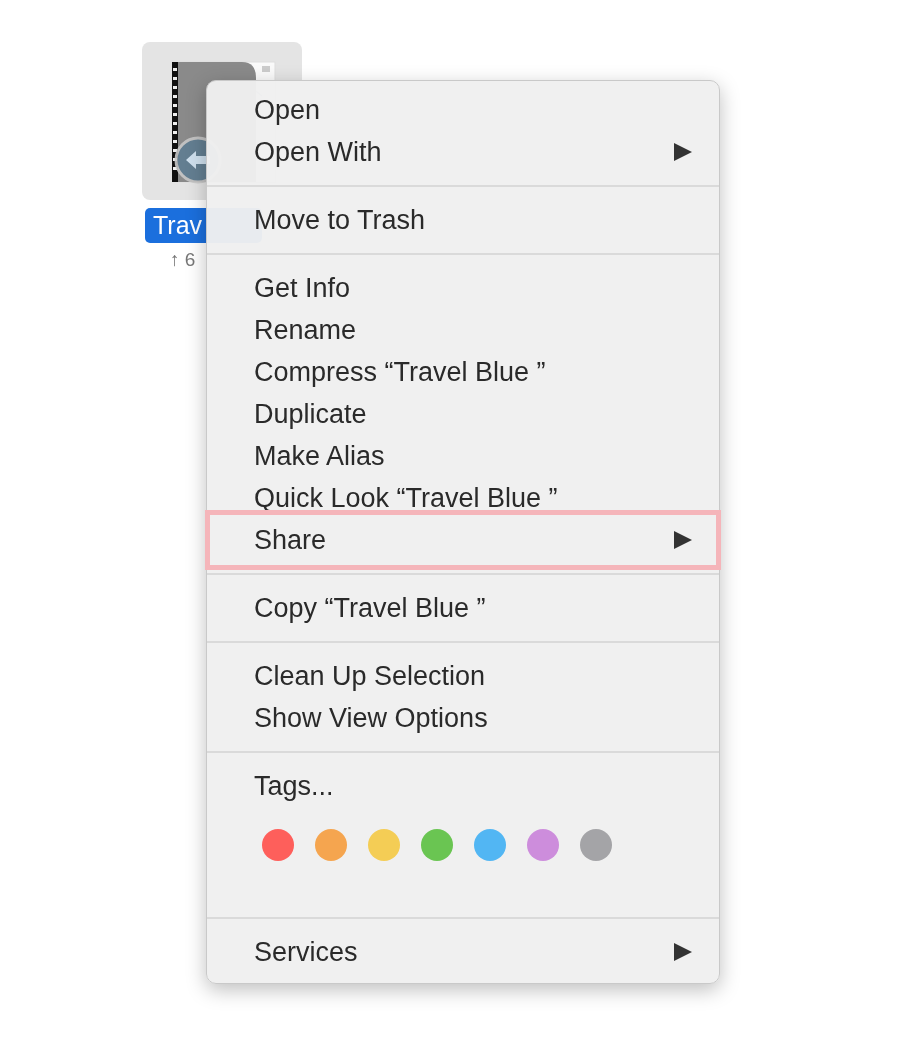 The height and width of the screenshot is (1048, 920). Describe the element at coordinates (463, 540) in the screenshot. I see `menu-item: Share` at that location.